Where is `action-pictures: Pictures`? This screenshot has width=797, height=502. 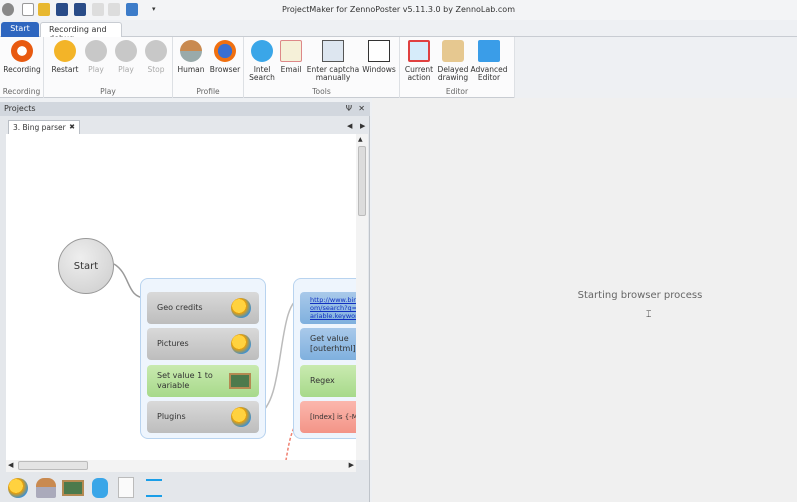 action-pictures: Pictures is located at coordinates (203, 344).